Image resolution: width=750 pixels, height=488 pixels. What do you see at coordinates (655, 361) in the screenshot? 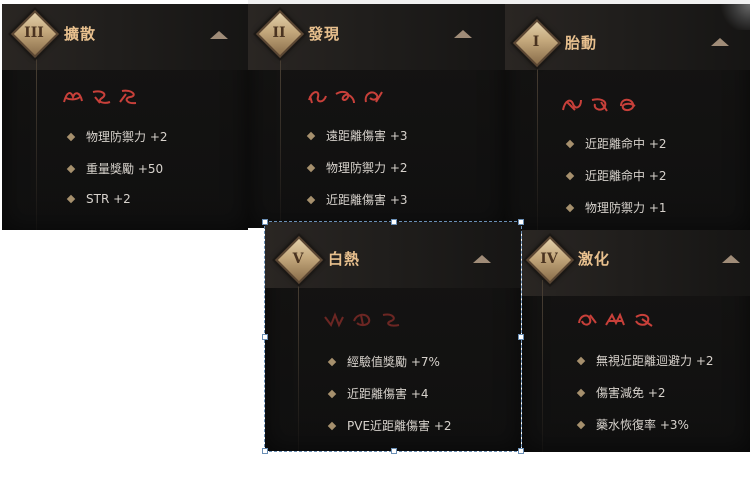
I see `stat-text: 無視近距離迴避力 +2` at bounding box center [655, 361].